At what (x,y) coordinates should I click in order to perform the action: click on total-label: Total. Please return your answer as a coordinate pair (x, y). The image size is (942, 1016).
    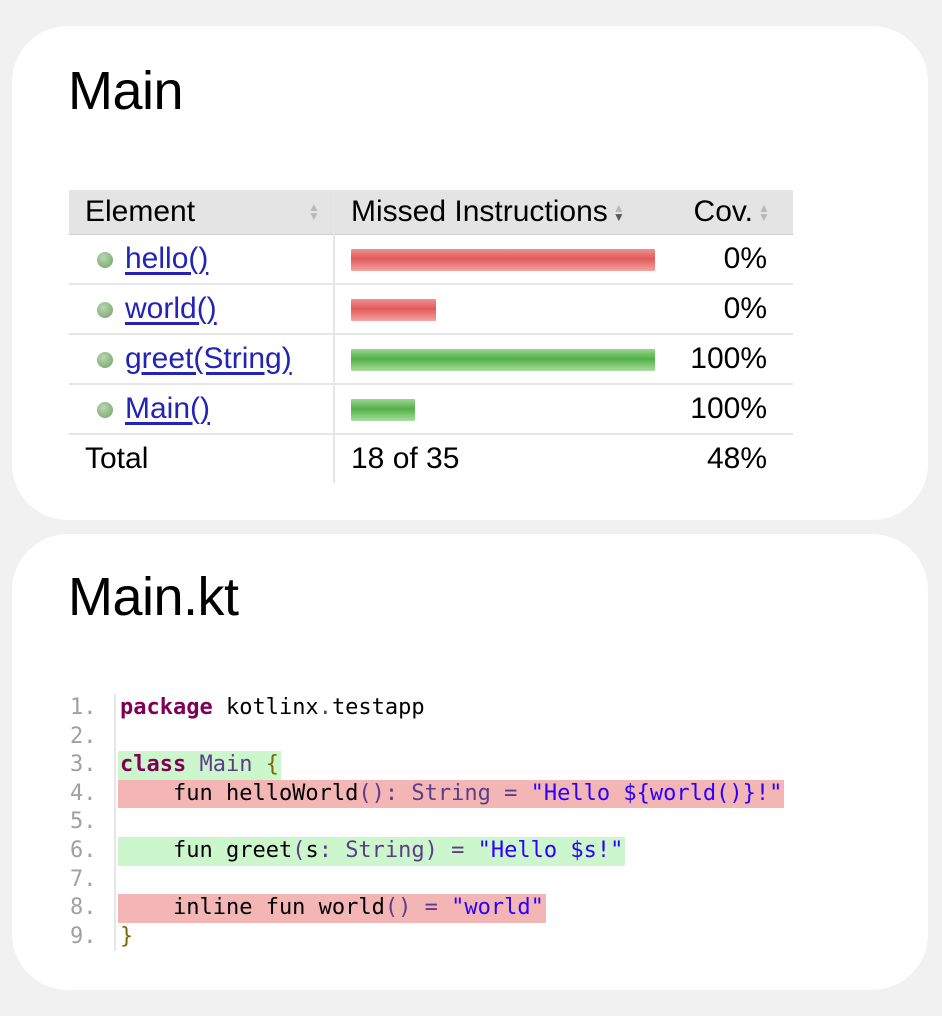
    Looking at the image, I should click on (117, 458).